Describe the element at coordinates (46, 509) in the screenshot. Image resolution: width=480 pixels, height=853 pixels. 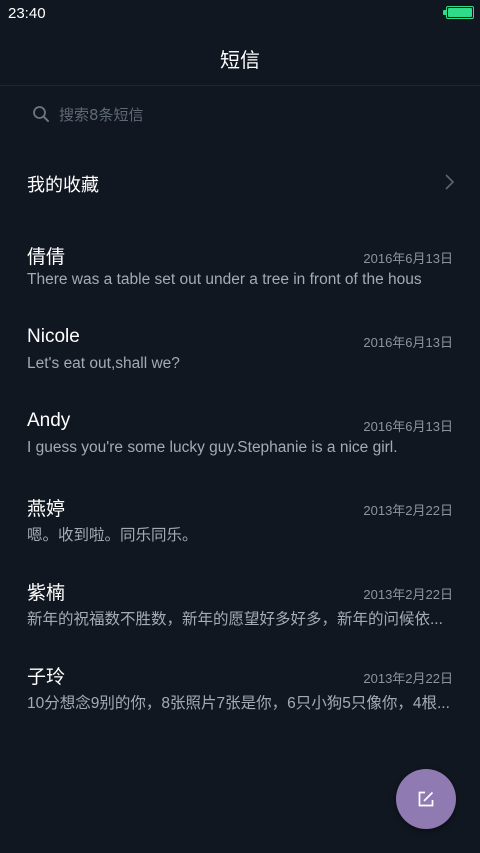
I see `sender-name: 燕婷` at that location.